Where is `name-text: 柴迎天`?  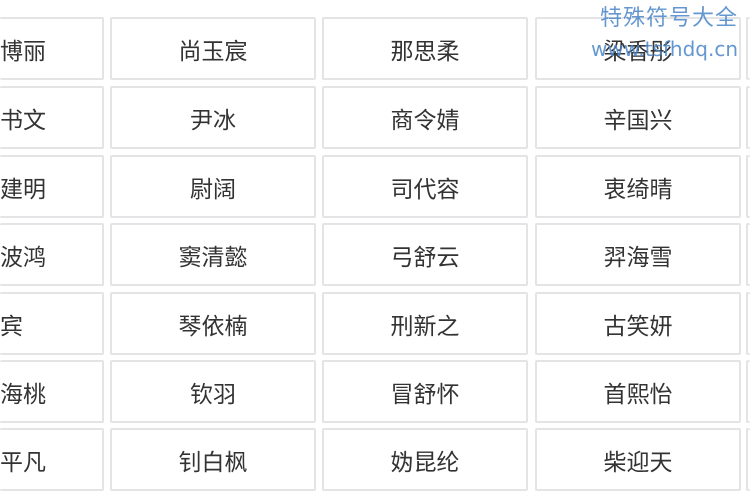
name-text: 柴迎天 is located at coordinates (638, 462).